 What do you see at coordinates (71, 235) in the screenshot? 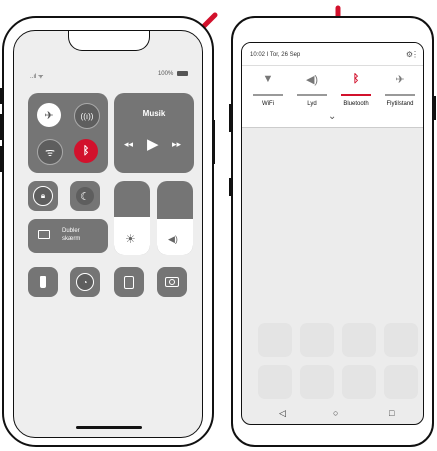
I see `screen-mirroring-label: Dubler skærm` at bounding box center [71, 235].